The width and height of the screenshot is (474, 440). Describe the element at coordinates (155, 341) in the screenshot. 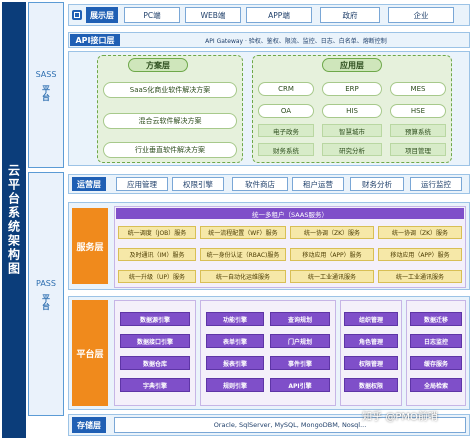

I see `platform-data-interface-engine: 数据接口引擎` at that location.